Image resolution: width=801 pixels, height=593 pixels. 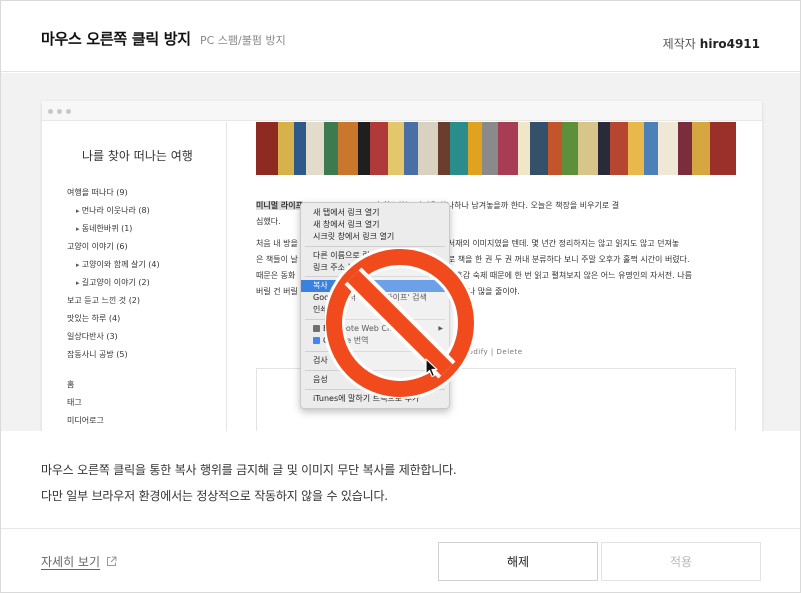 I want to click on dialog-footer: 자세히 보기 해제 적용, so click(x=400, y=560).